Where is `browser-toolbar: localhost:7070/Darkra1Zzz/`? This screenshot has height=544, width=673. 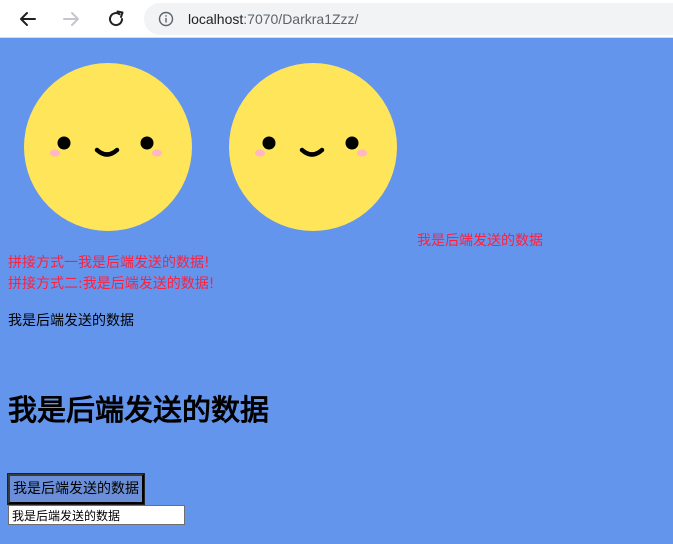 browser-toolbar: localhost:7070/Darkra1Zzz/ is located at coordinates (336, 19).